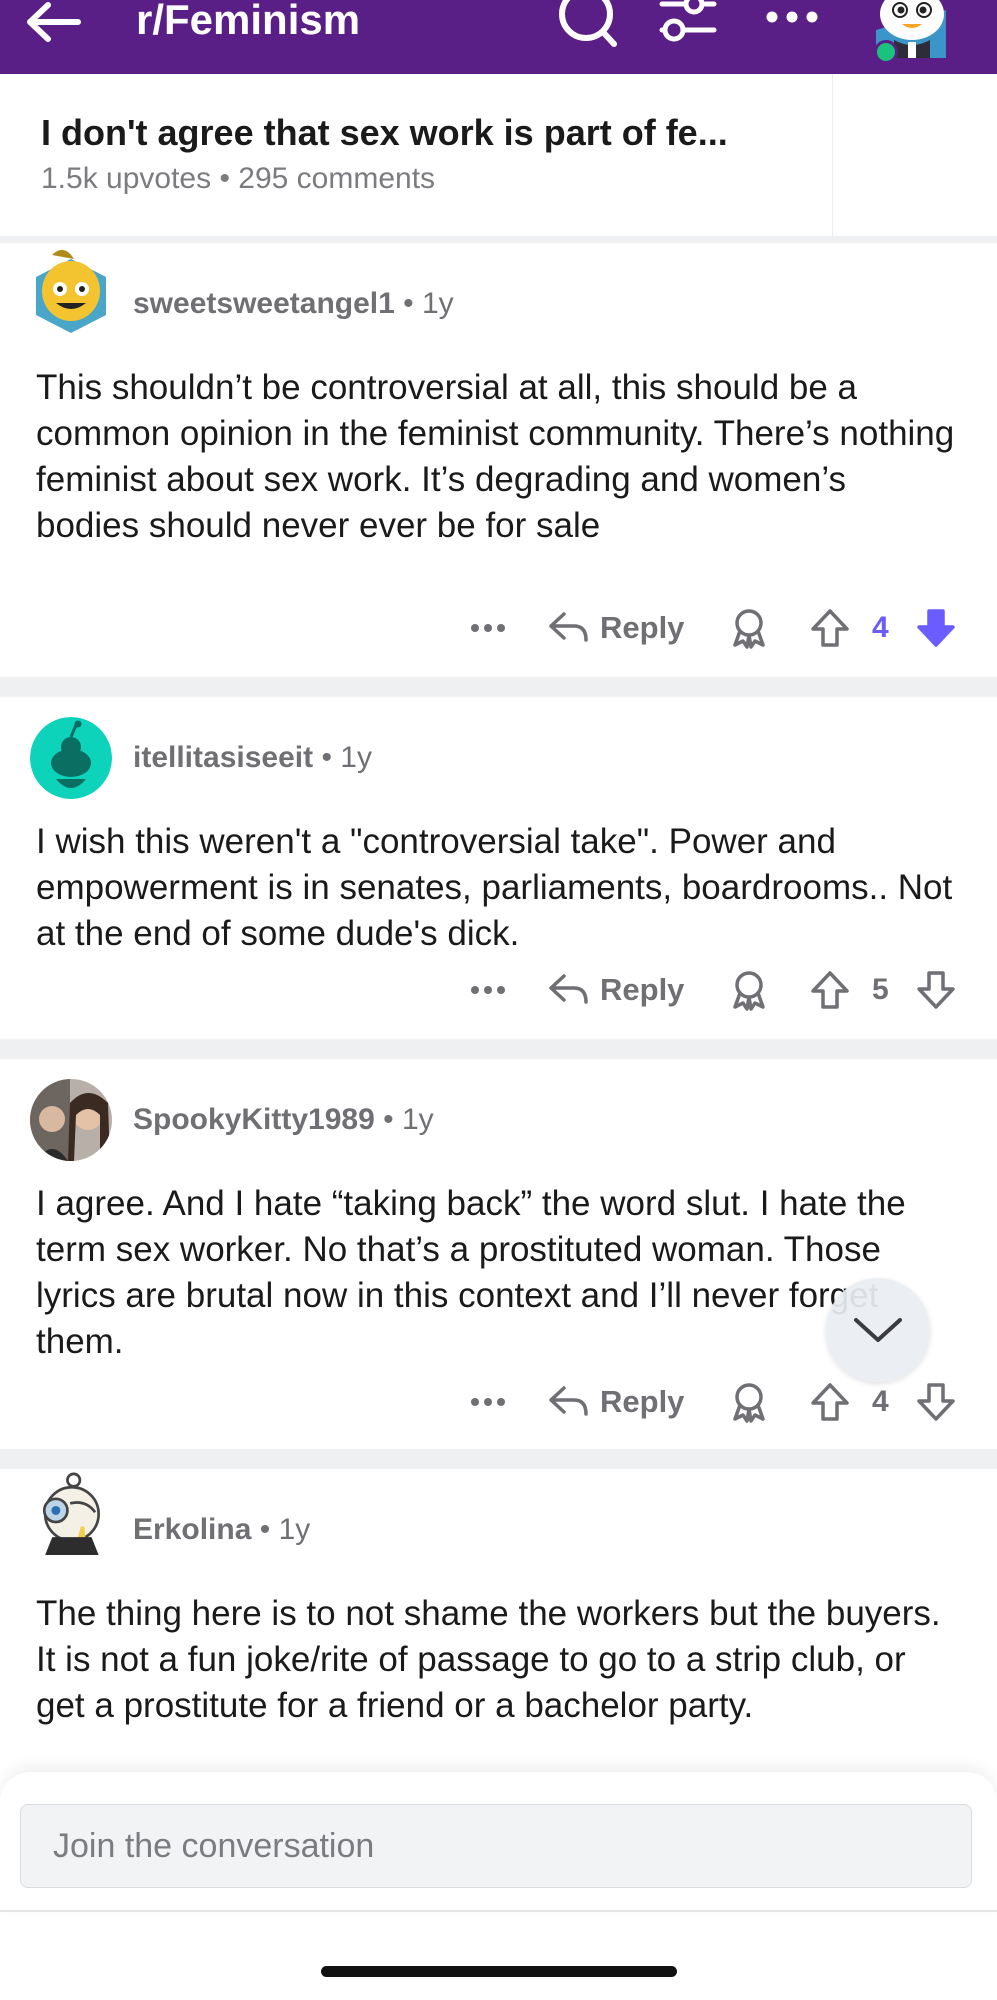  What do you see at coordinates (499, 1971) in the screenshot?
I see `home-indicator` at bounding box center [499, 1971].